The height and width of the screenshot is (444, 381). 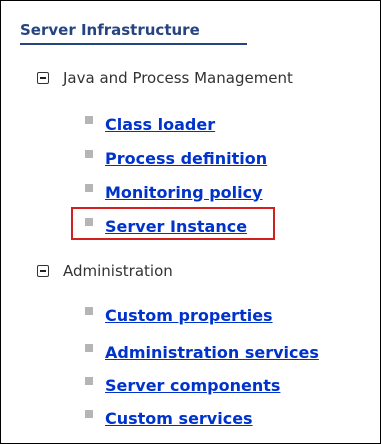 What do you see at coordinates (160, 124) in the screenshot?
I see `link-class-loader: Class loader` at bounding box center [160, 124].